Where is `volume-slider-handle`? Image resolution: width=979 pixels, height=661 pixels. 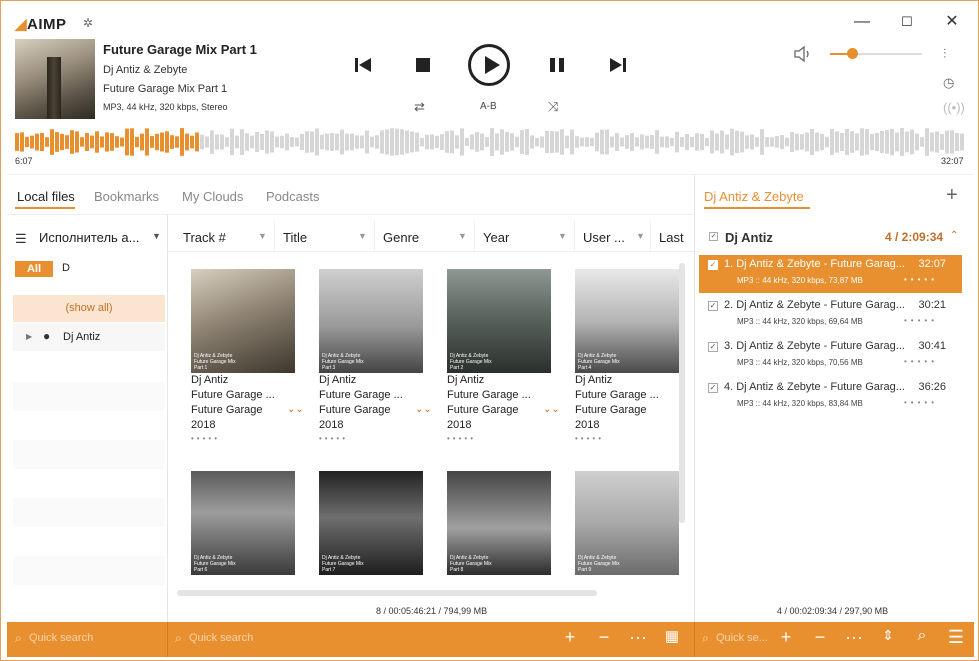
volume-slider-handle is located at coordinates (852, 53).